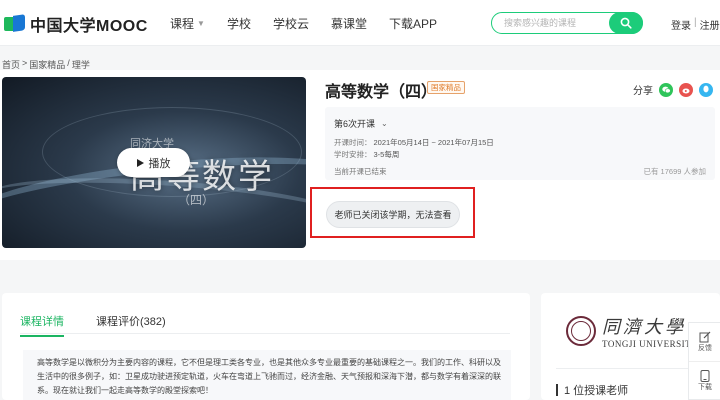 Image resolution: width=720 pixels, height=400 pixels. I want to click on search-box, so click(567, 23).